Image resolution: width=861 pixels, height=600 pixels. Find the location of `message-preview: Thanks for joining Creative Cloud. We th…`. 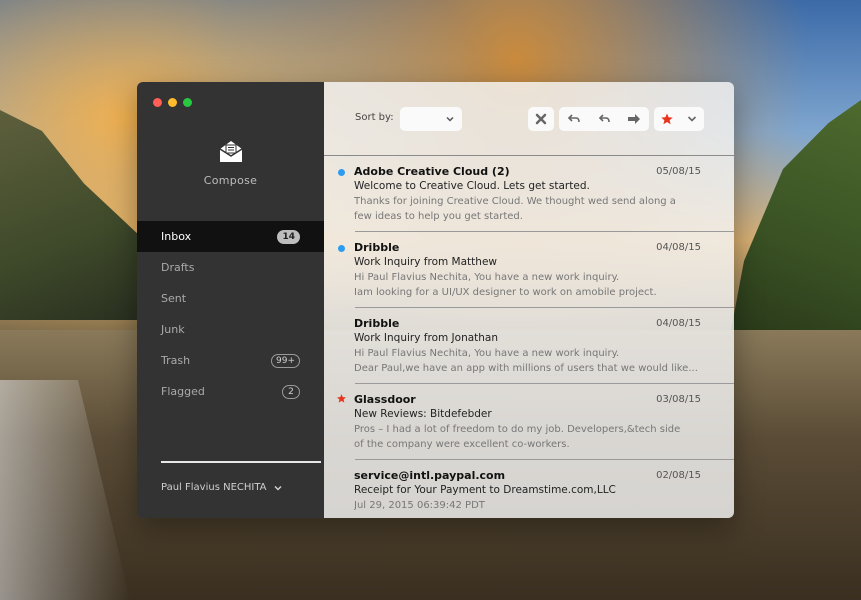

message-preview: Thanks for joining Creative Cloud. We th… is located at coordinates (529, 209).